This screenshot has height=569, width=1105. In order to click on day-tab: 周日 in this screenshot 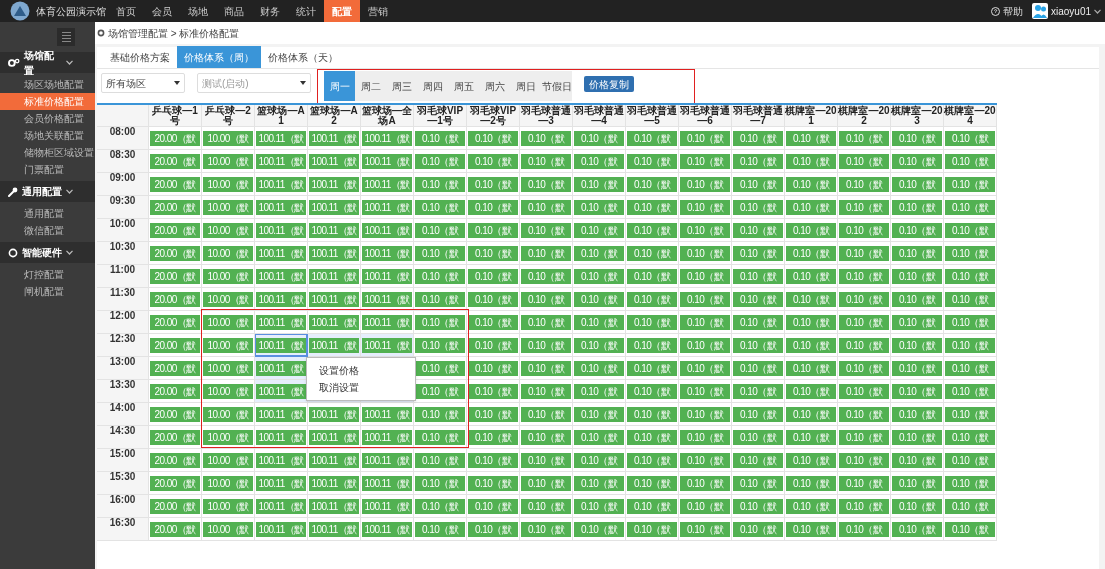, I will do `click(525, 86)`.